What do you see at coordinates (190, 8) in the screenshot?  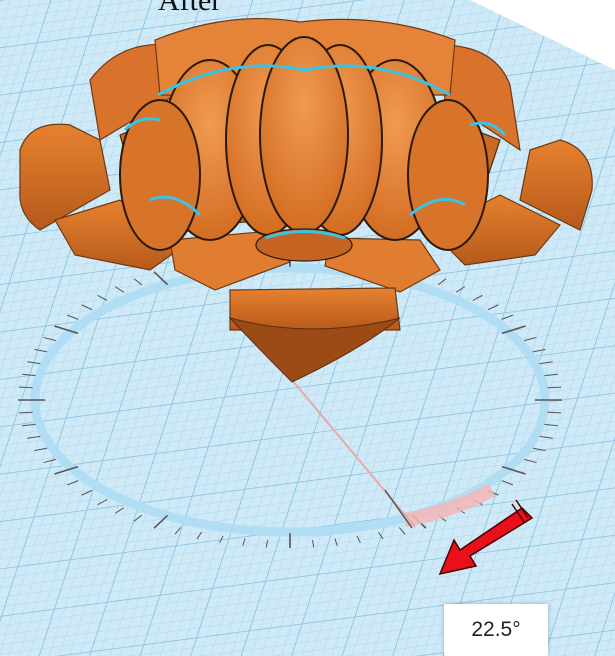 I see `caption-text: After` at bounding box center [190, 8].